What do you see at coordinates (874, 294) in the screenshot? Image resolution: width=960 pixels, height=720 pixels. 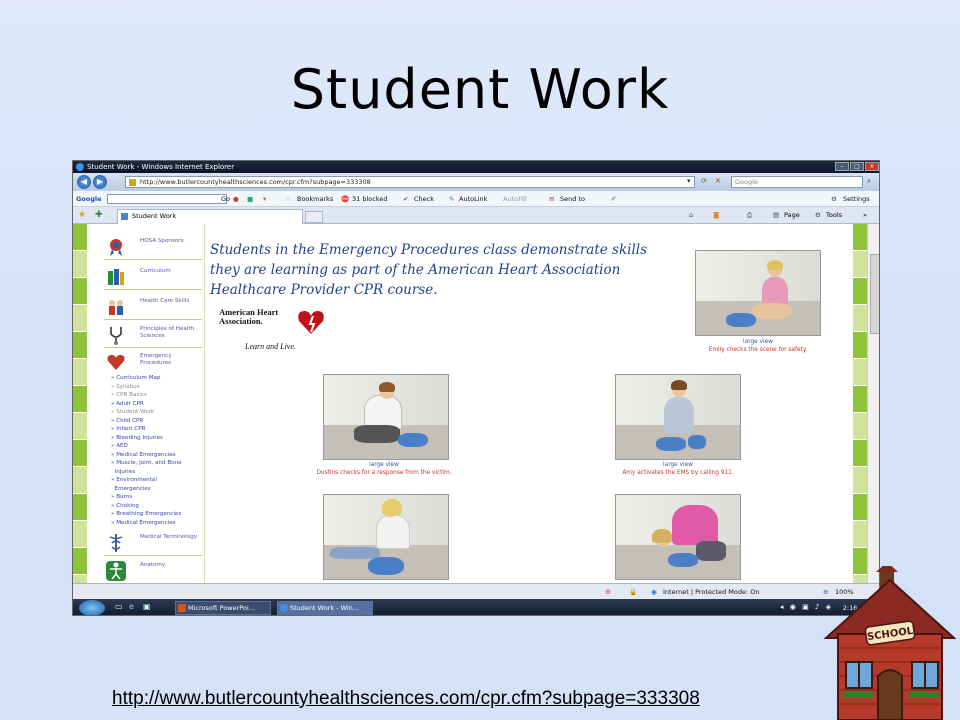 I see `scrollbar-thumb` at bounding box center [874, 294].